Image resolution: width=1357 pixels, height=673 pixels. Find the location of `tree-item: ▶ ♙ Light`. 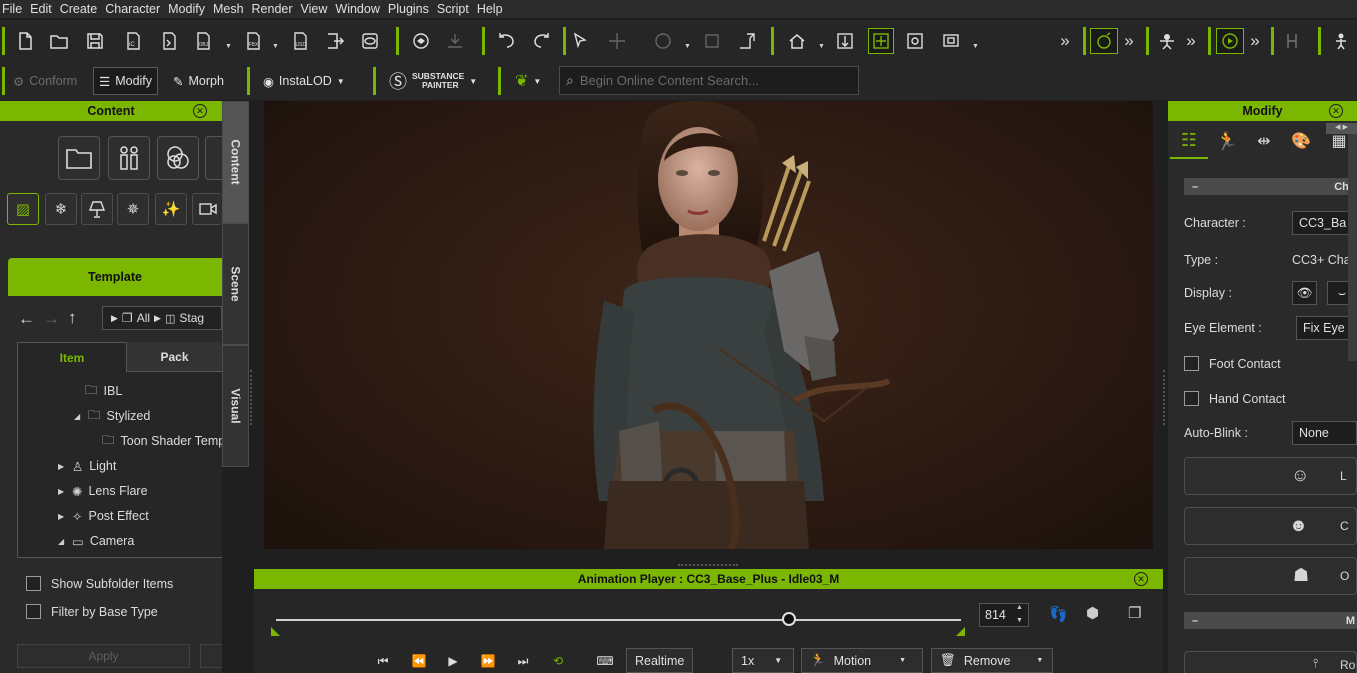

tree-item: ▶ ♙ Light is located at coordinates (87, 466).